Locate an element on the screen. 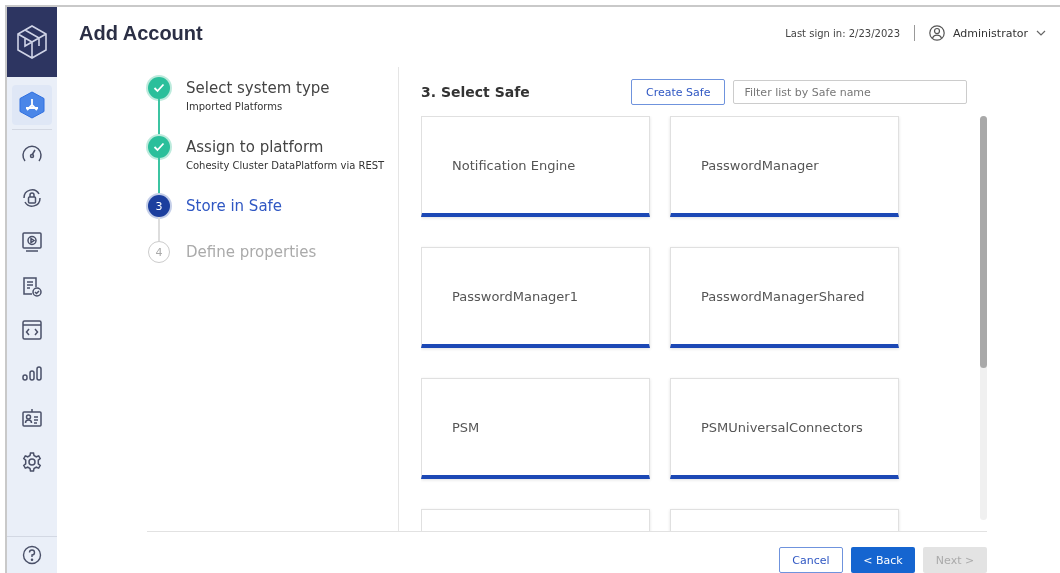 The image size is (1060, 573). cancel-button: Cancel is located at coordinates (811, 560).